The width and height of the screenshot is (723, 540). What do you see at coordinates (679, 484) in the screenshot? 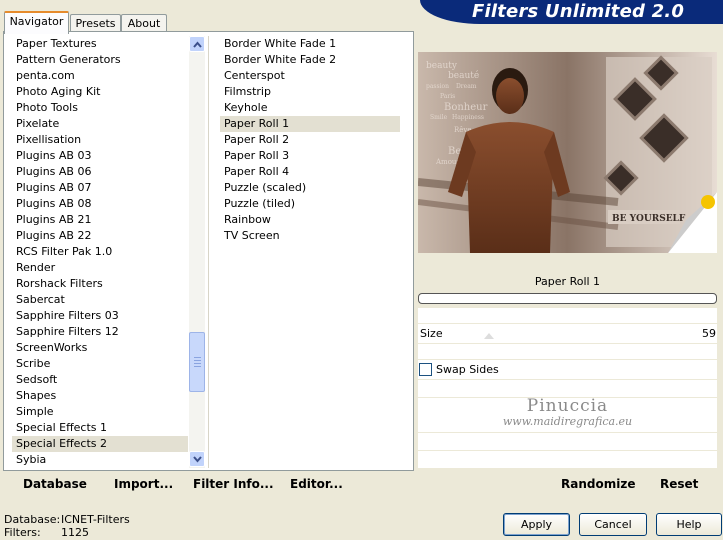
I see `reset-button: Reset` at bounding box center [679, 484].